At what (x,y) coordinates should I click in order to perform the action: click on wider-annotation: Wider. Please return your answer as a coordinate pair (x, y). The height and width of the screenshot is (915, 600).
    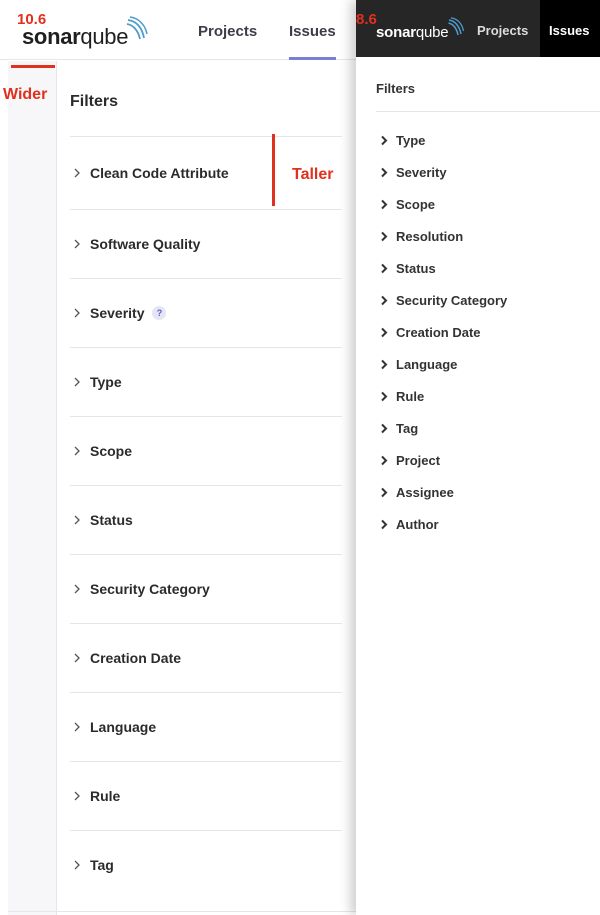
    Looking at the image, I should click on (25, 94).